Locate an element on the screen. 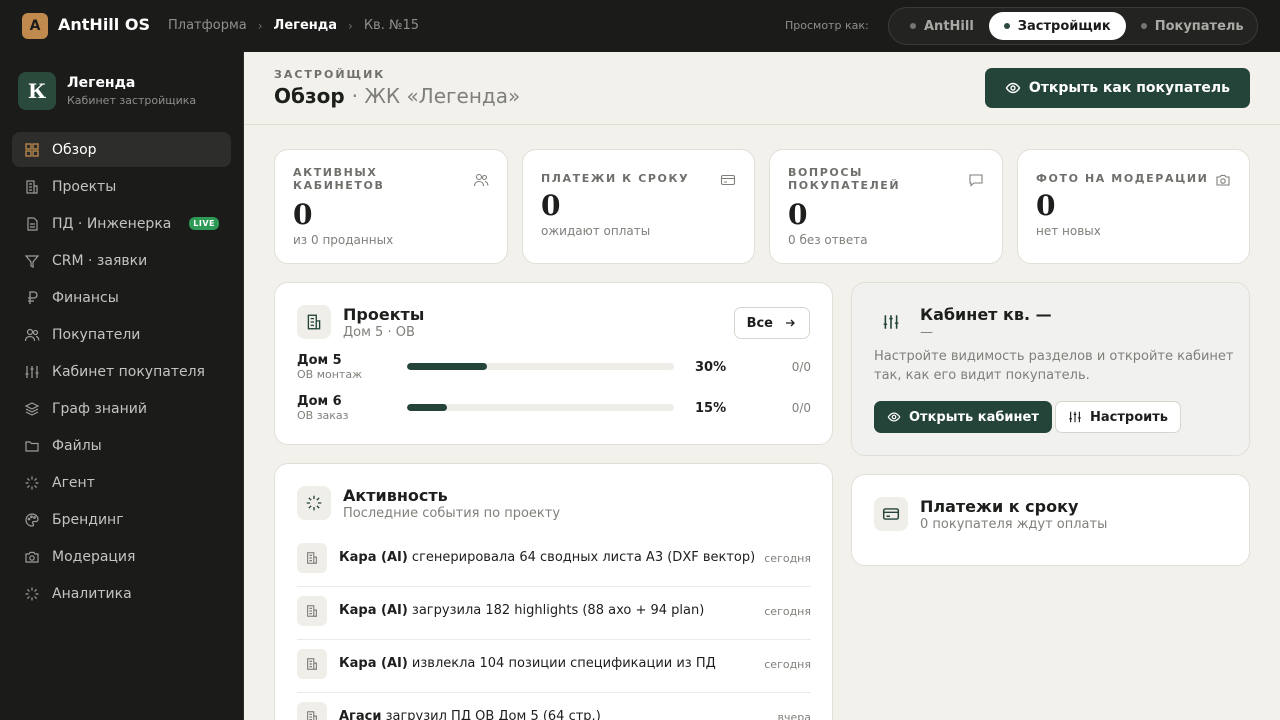 The height and width of the screenshot is (720, 1280). app-logo: A is located at coordinates (35, 26).